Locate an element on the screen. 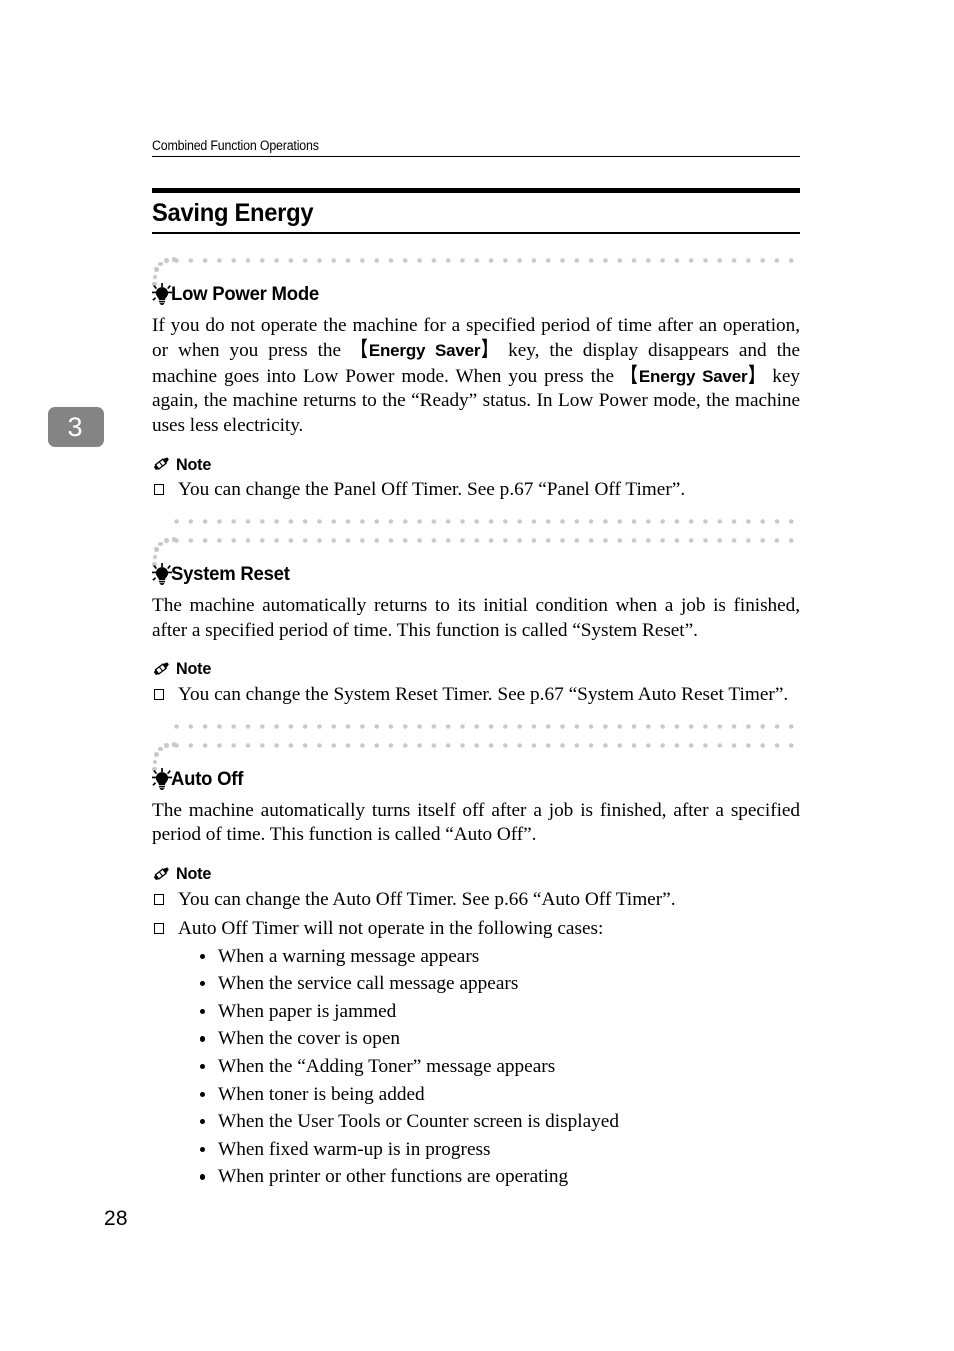 The width and height of the screenshot is (954, 1351). list-item-label: When the “Adding Toner” message appears is located at coordinates (387, 1067).